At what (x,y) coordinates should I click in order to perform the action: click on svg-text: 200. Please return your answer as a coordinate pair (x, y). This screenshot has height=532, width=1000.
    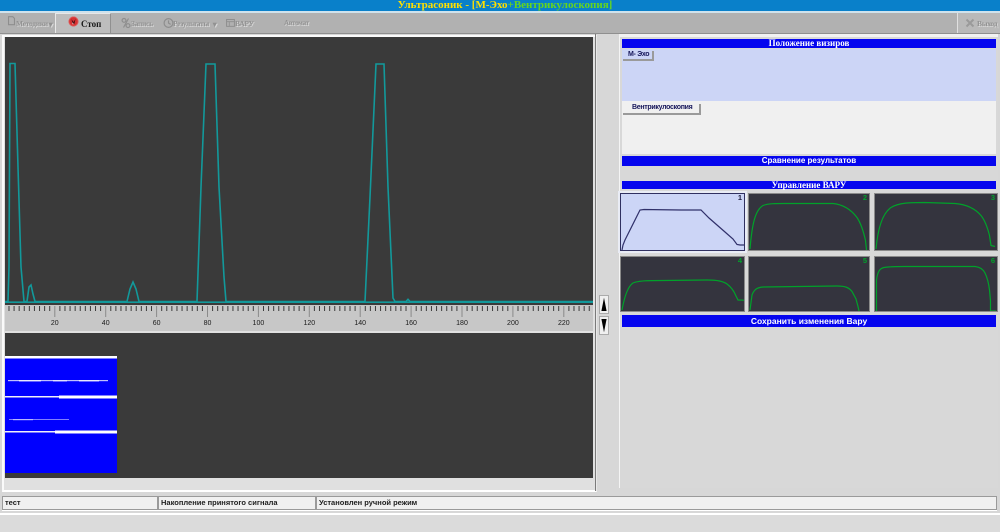
    Looking at the image, I should click on (513, 323).